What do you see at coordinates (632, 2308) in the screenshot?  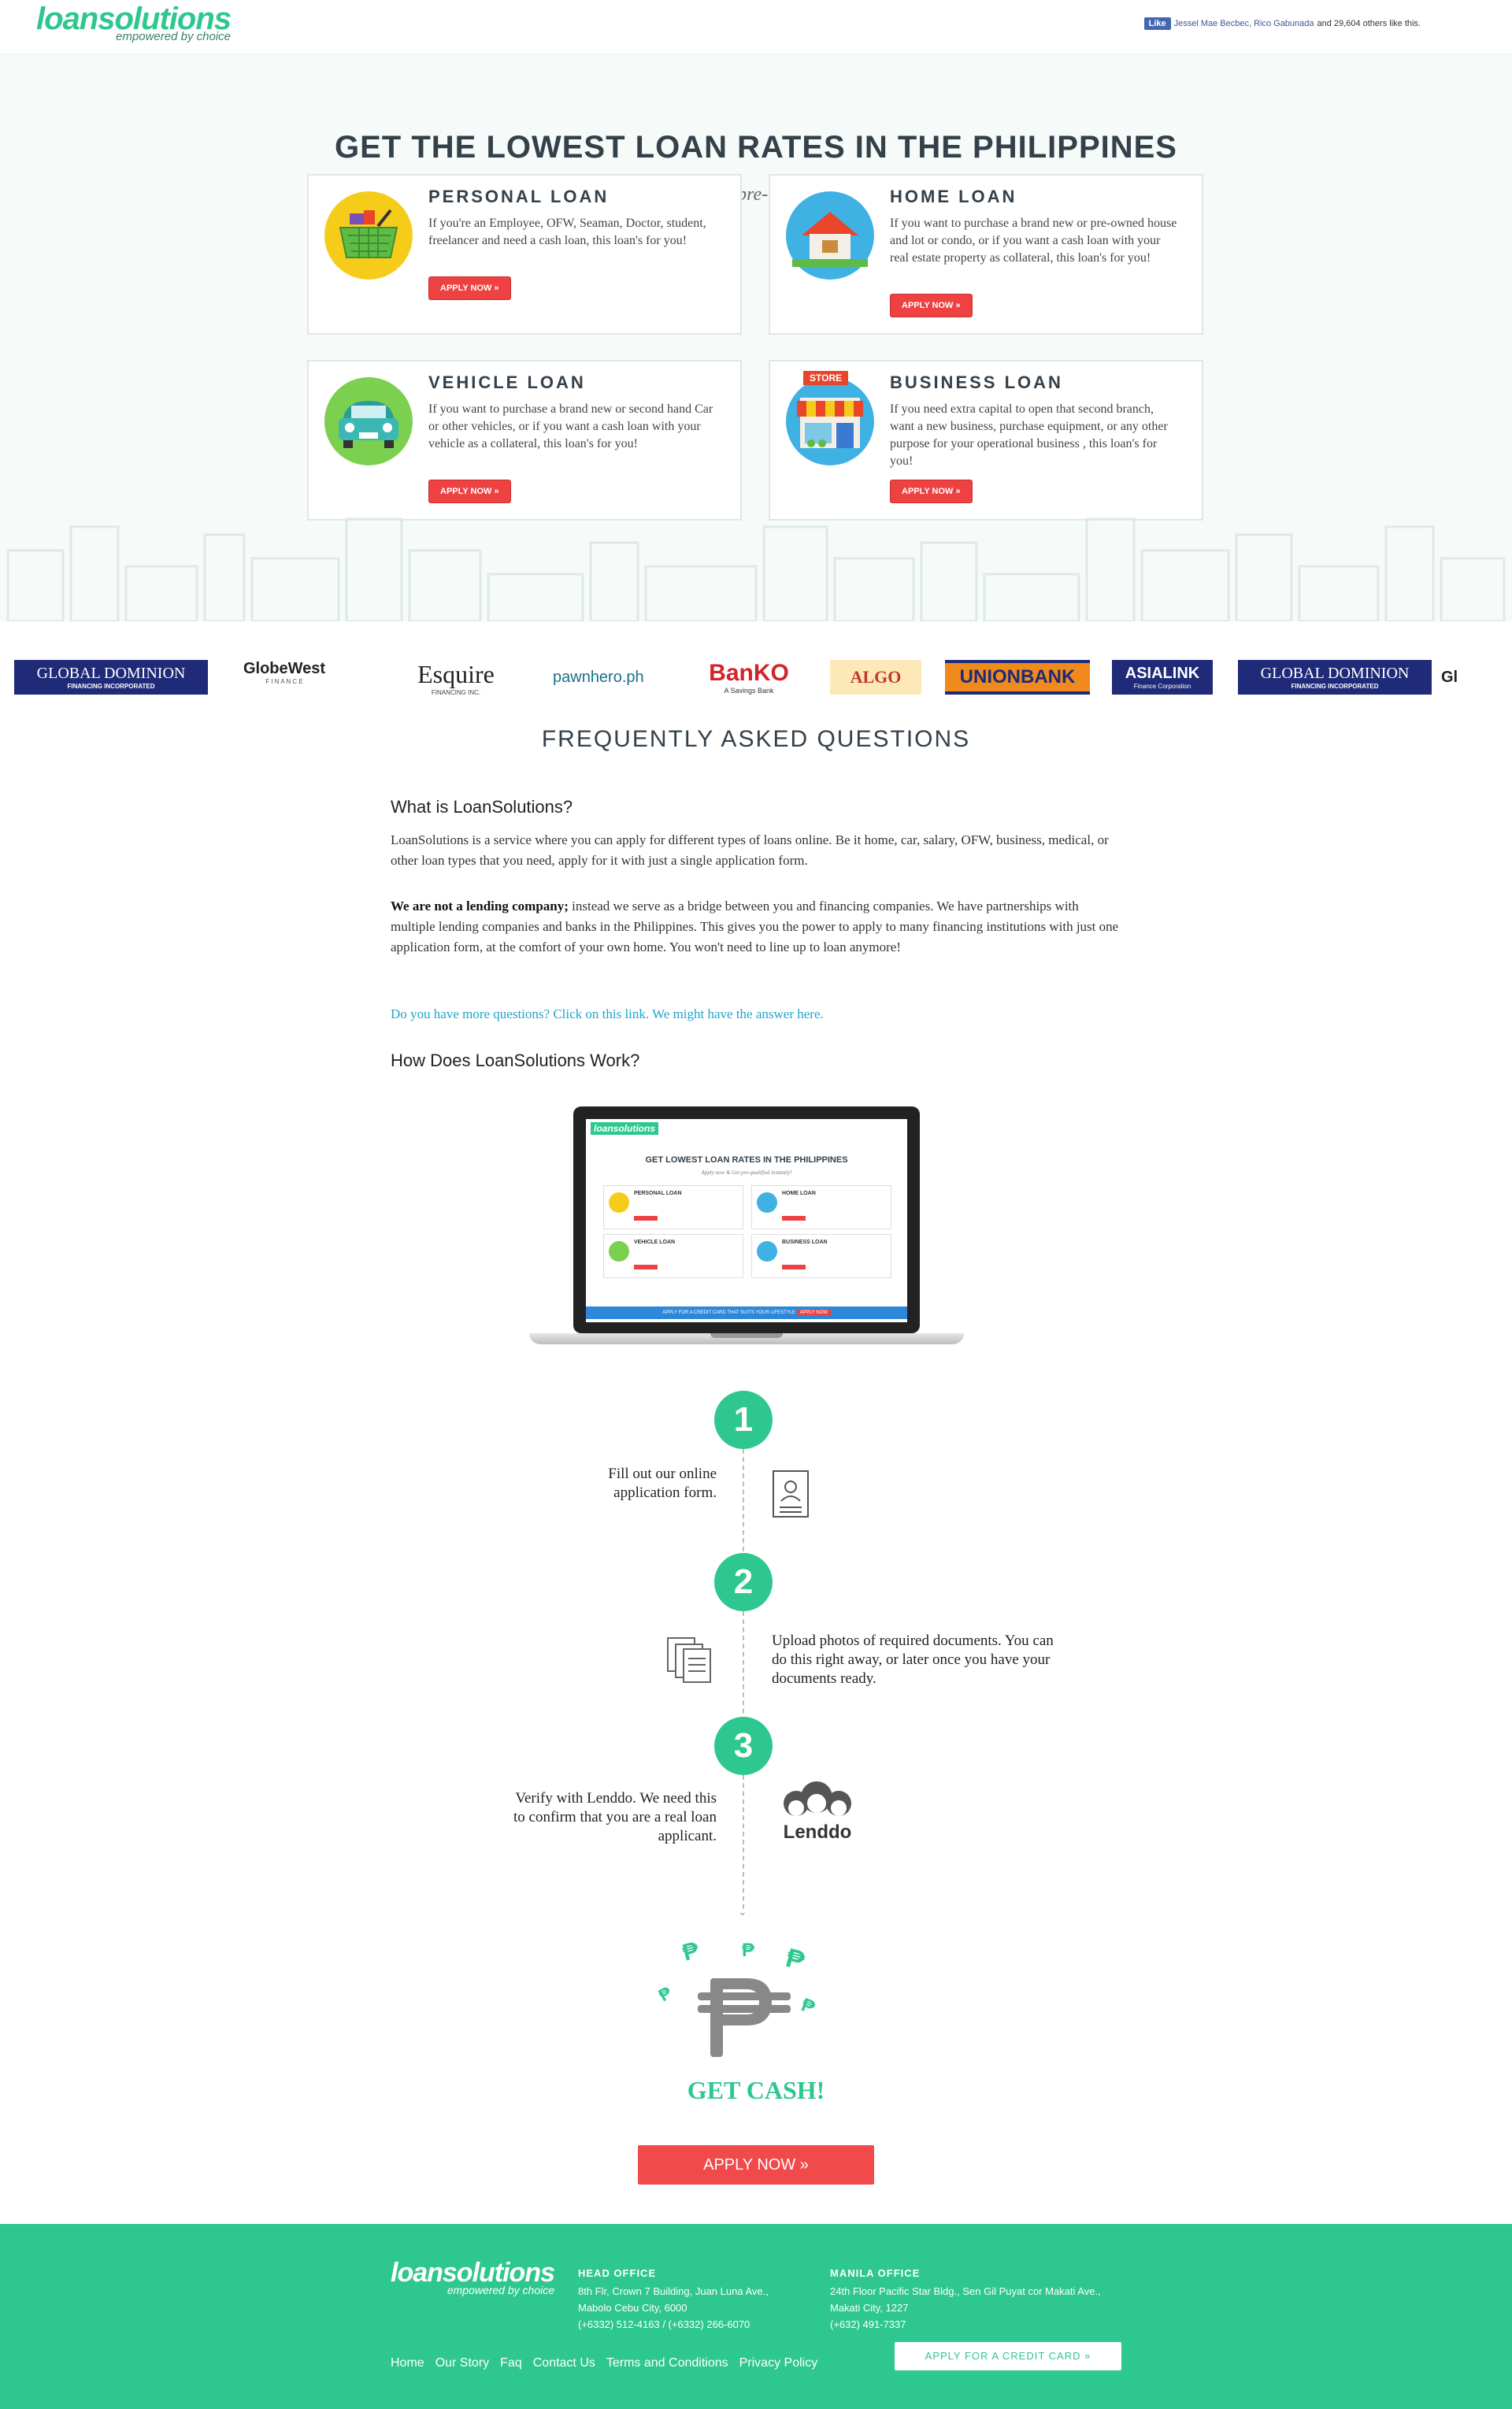 I see `head-office-line: Mabolo Cebu City, 6000` at bounding box center [632, 2308].